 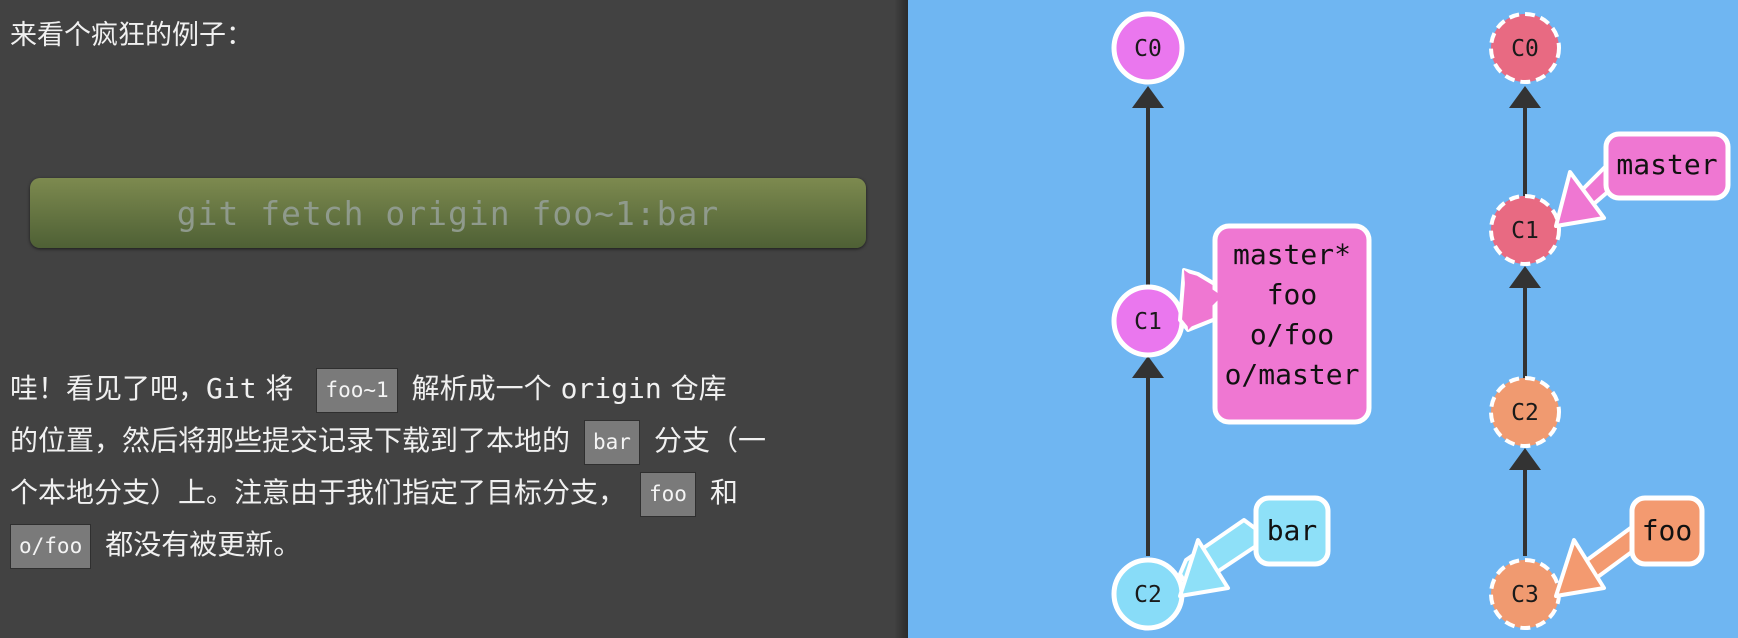 What do you see at coordinates (357, 390) in the screenshot?
I see `code-foo-tilde-1: foo~1` at bounding box center [357, 390].